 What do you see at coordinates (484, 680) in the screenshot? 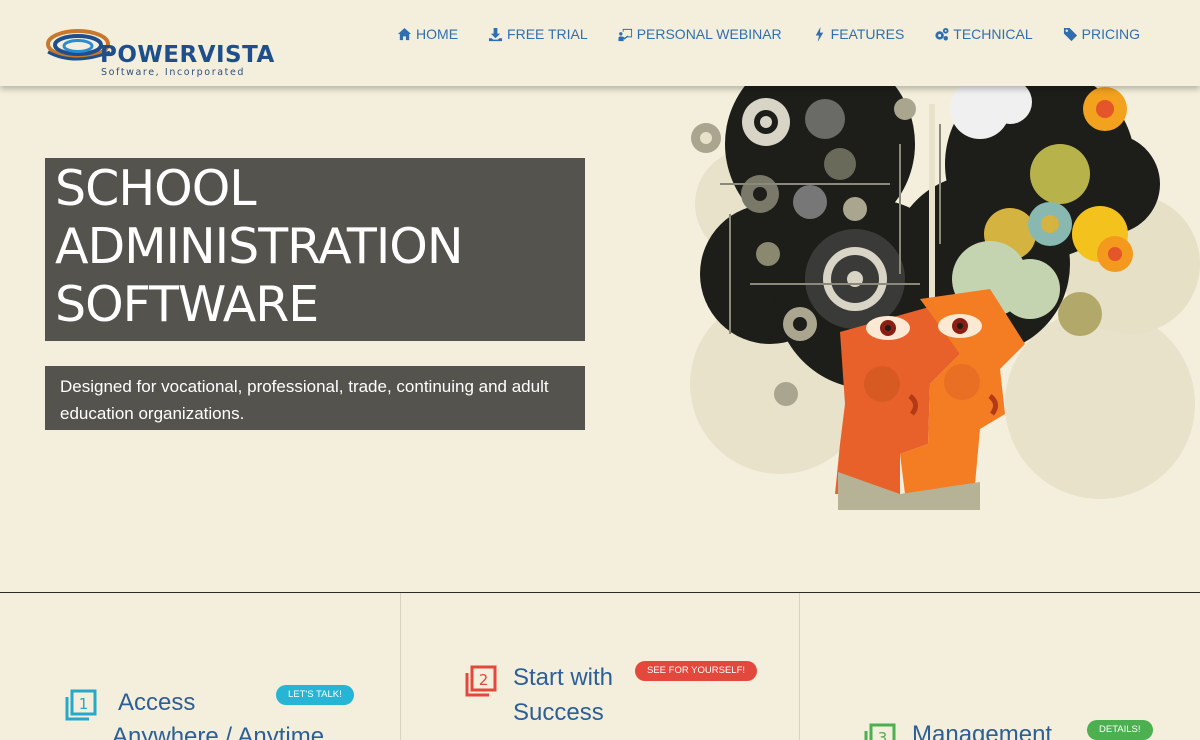
I see `svg-text: 2` at bounding box center [484, 680].